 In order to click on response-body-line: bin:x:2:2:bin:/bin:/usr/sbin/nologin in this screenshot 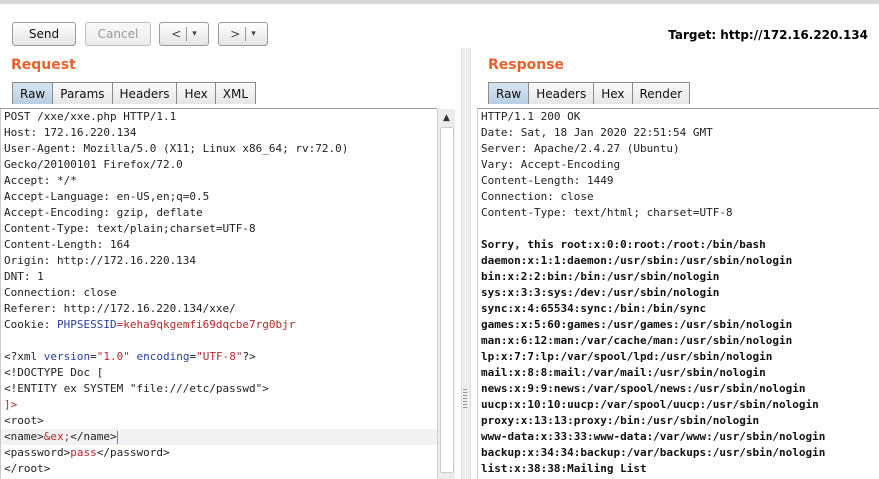, I will do `click(600, 276)`.